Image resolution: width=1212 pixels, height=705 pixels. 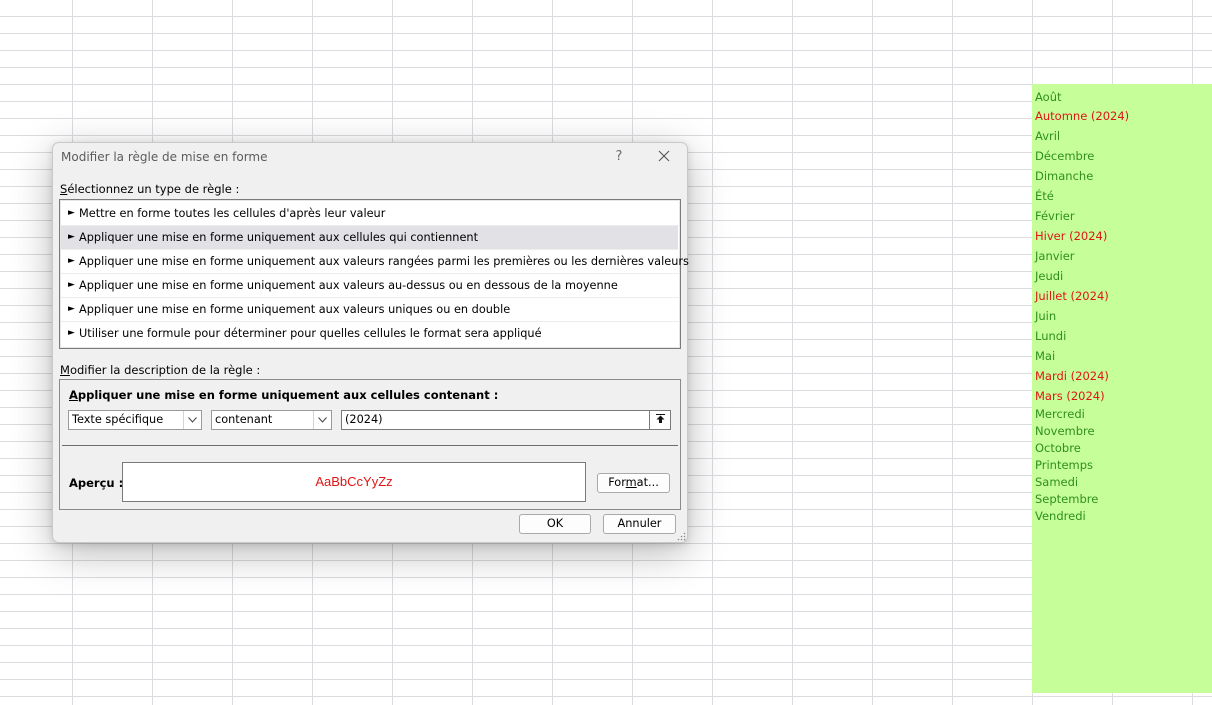 What do you see at coordinates (118, 419) in the screenshot?
I see `condition-type-value: Texte spécifique` at bounding box center [118, 419].